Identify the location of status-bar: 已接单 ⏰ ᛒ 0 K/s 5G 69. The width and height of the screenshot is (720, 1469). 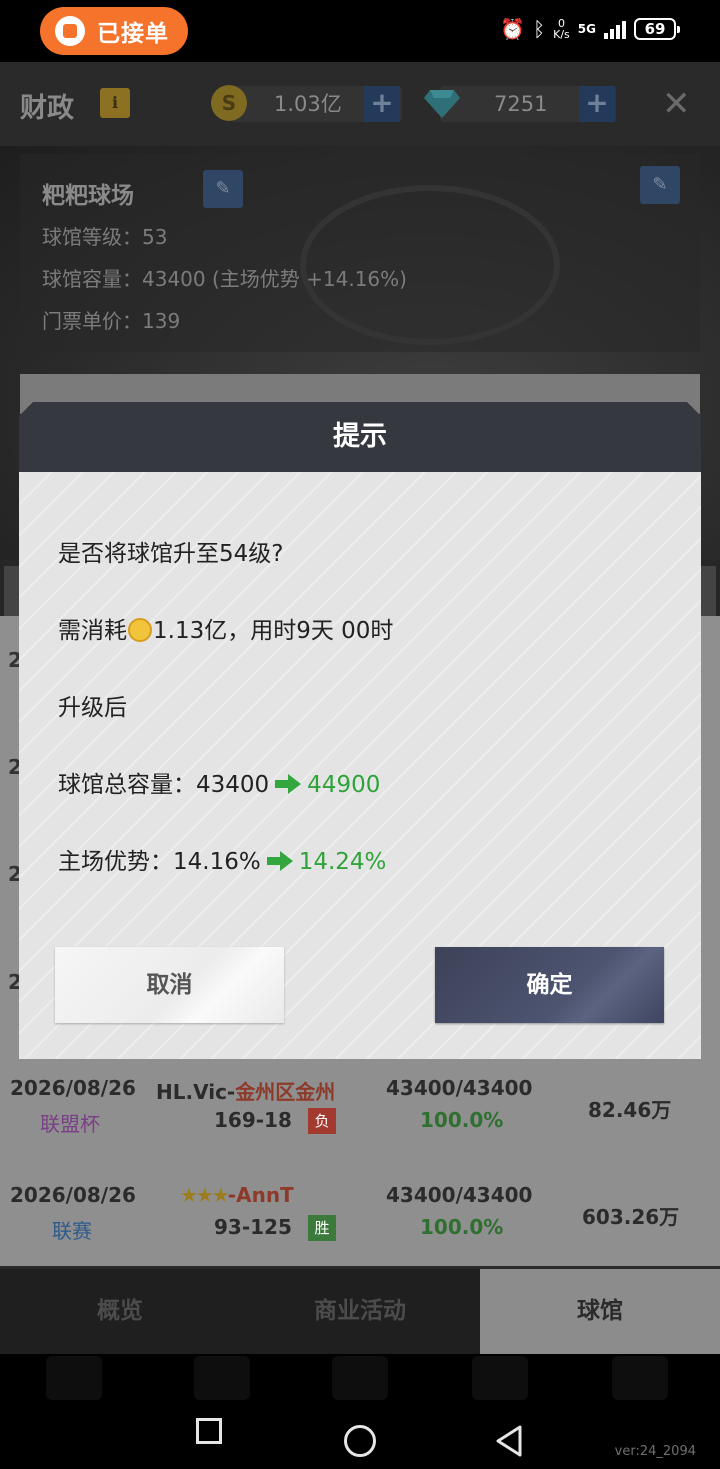
(360, 31).